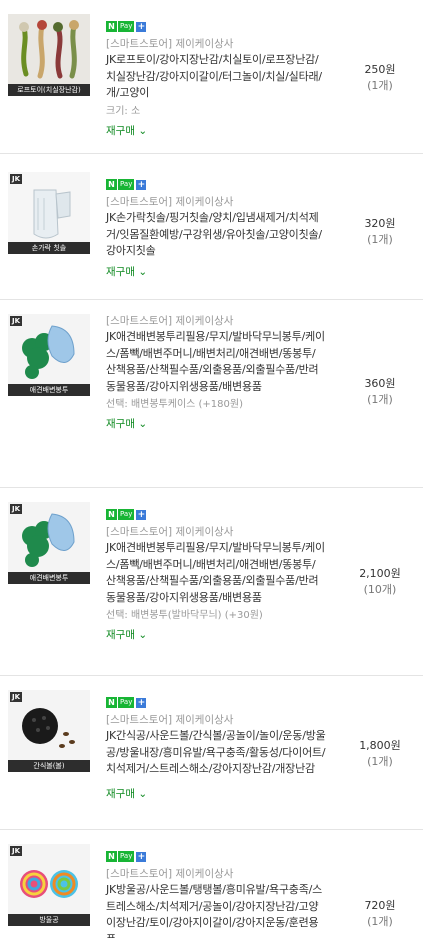  Describe the element at coordinates (380, 69) in the screenshot. I see `price: 250원` at that location.